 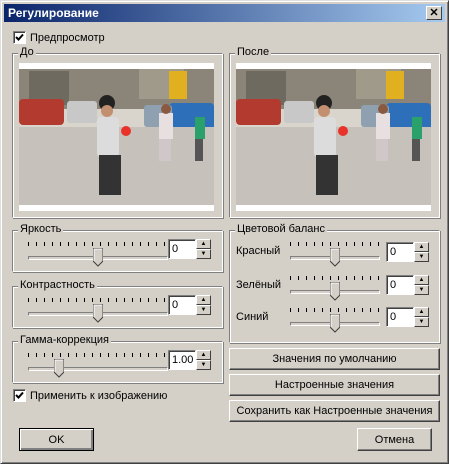 I want to click on contrast-group: Контрастность 0 ▲ ▼, so click(x=117, y=303).